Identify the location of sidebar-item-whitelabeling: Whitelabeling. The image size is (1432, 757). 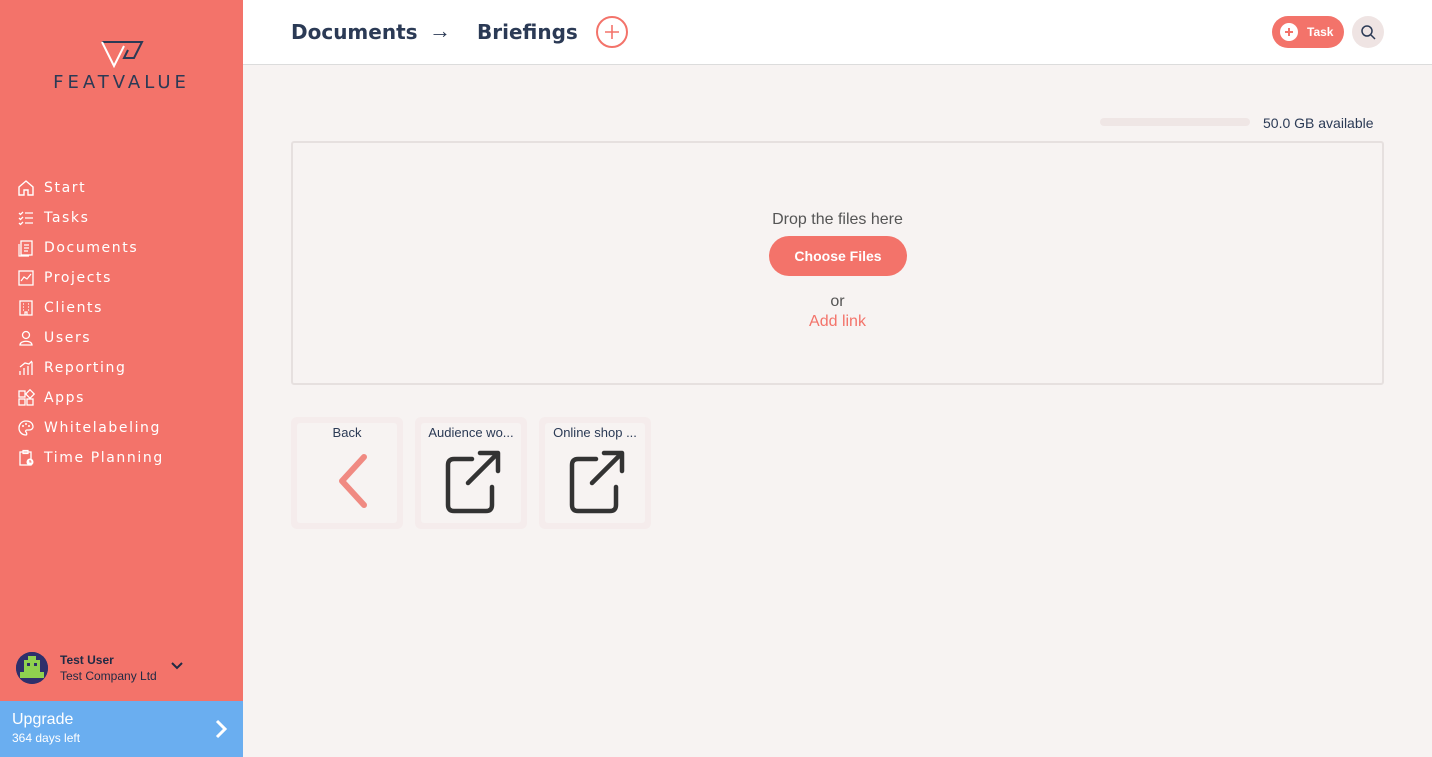
(90, 428).